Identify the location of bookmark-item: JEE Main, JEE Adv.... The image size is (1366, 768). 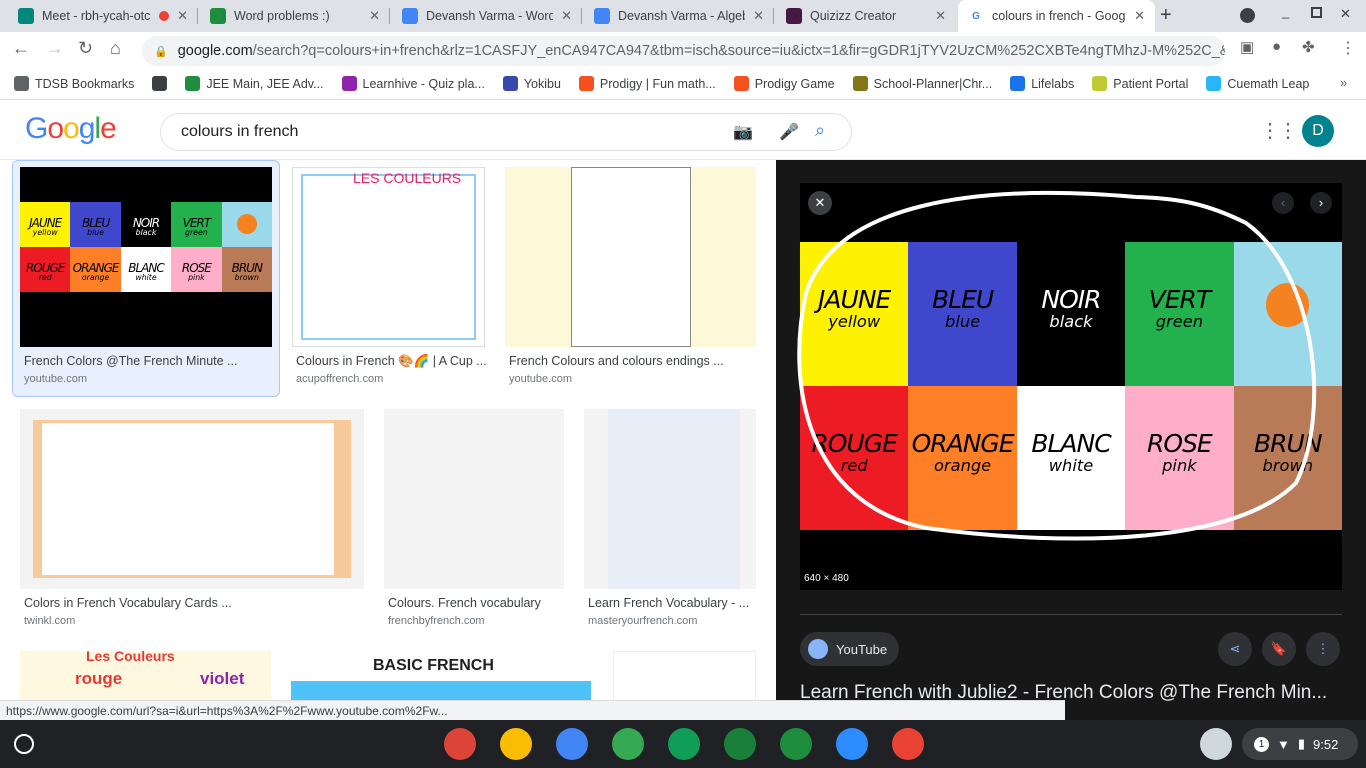
(254, 83).